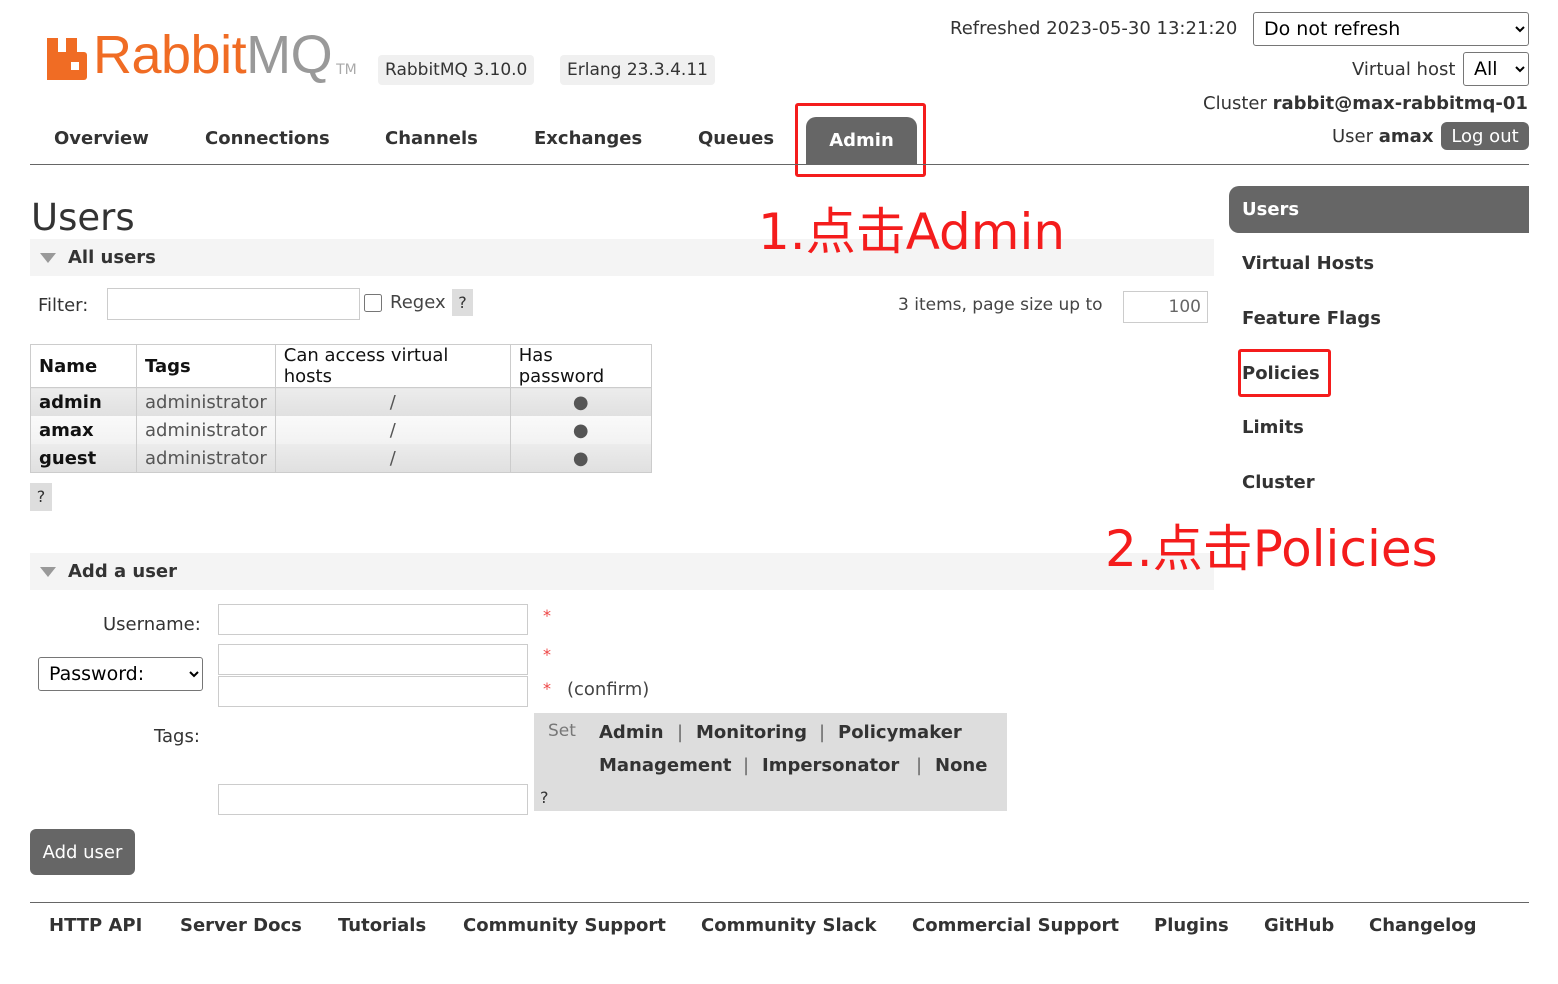 This screenshot has width=1558, height=984. Describe the element at coordinates (152, 624) in the screenshot. I see `username-label: Username:` at that location.